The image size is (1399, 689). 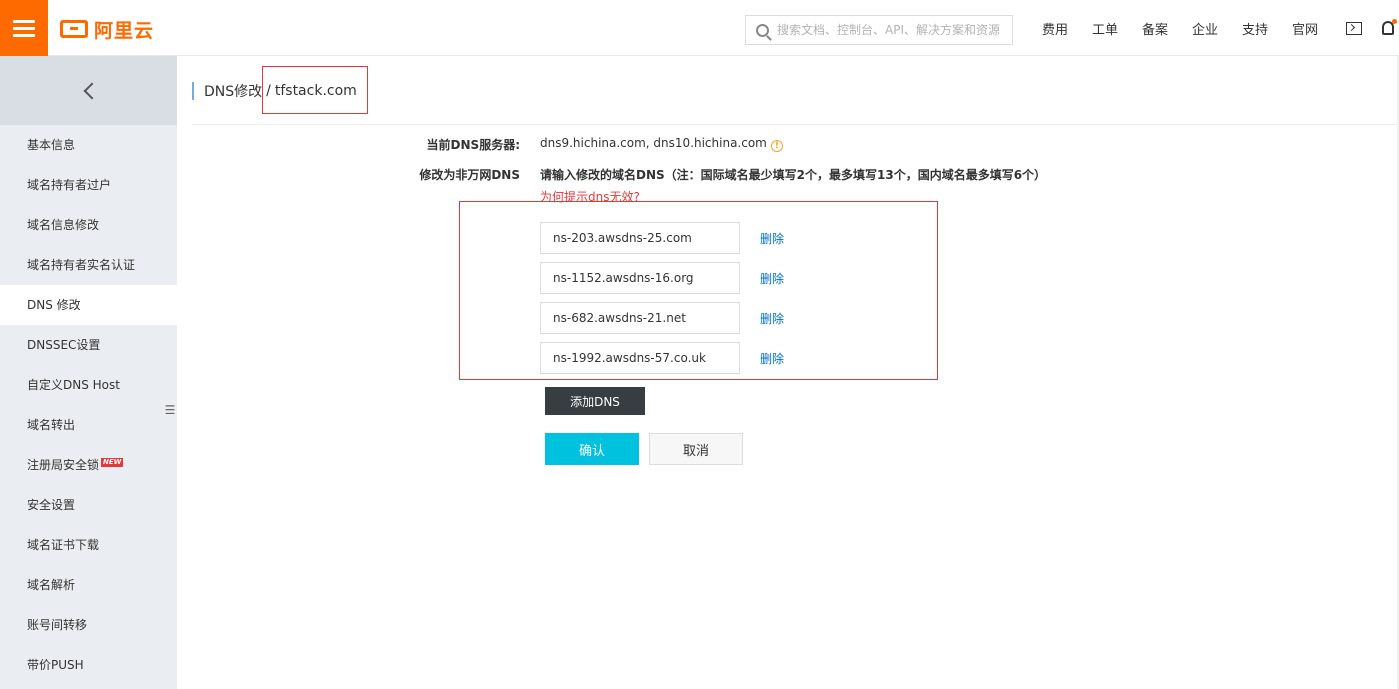 I want to click on sidebar-item-label: 安全设置, so click(x=51, y=505).